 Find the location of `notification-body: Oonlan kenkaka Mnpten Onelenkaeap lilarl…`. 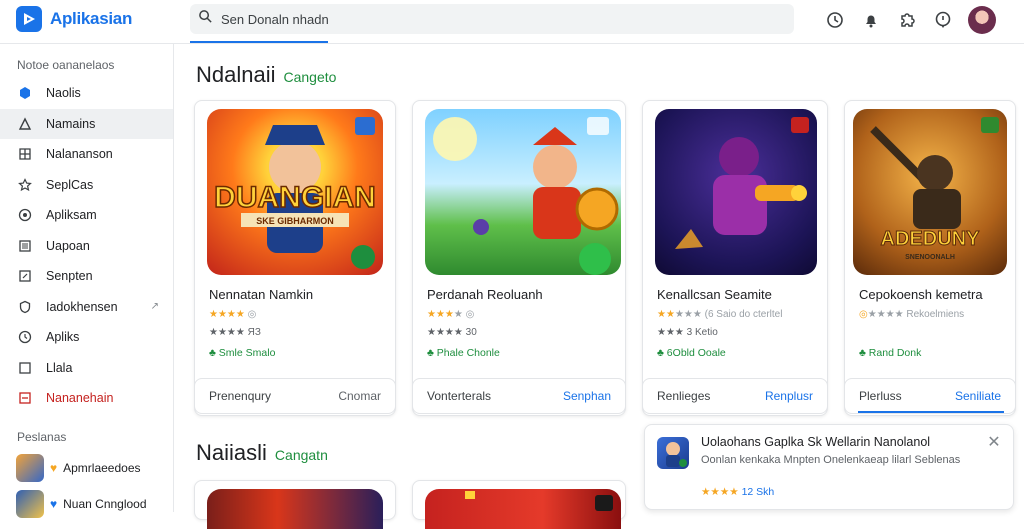

notification-body: Oonlan kenkaka Mnpten Onelenkaeap lilarl… is located at coordinates (831, 460).